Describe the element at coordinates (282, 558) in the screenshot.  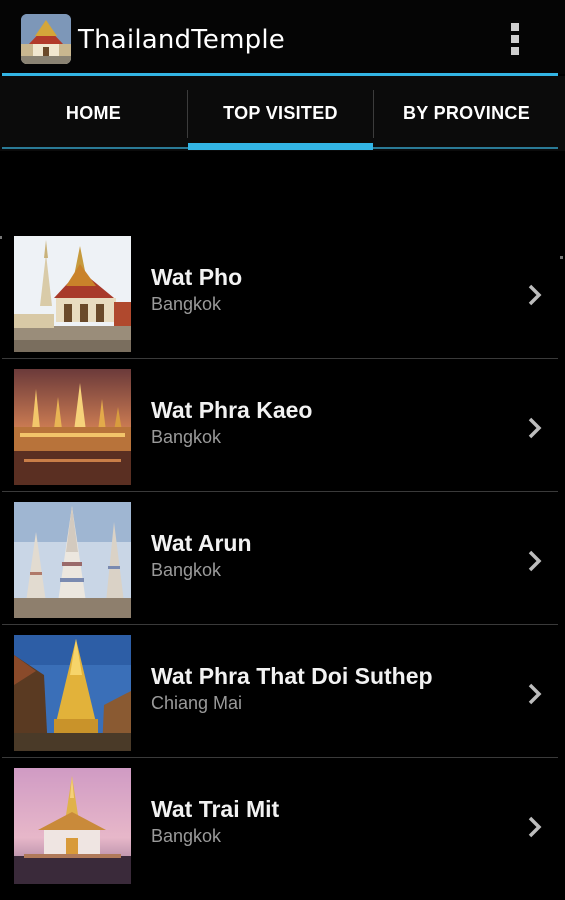
I see `list-item: Wat Arun Bangkok` at that location.